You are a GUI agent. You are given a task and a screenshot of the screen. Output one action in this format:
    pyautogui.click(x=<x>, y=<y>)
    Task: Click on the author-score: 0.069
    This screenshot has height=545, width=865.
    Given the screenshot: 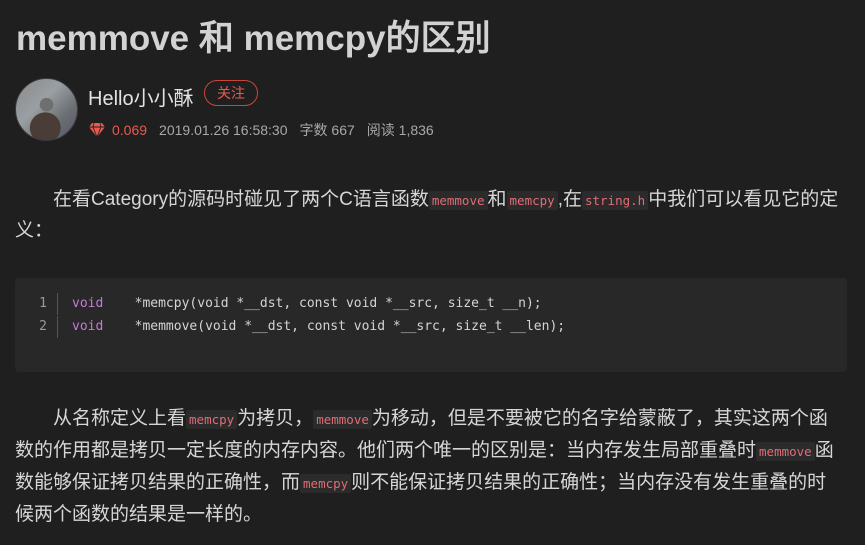 What is the action you would take?
    pyautogui.click(x=130, y=130)
    